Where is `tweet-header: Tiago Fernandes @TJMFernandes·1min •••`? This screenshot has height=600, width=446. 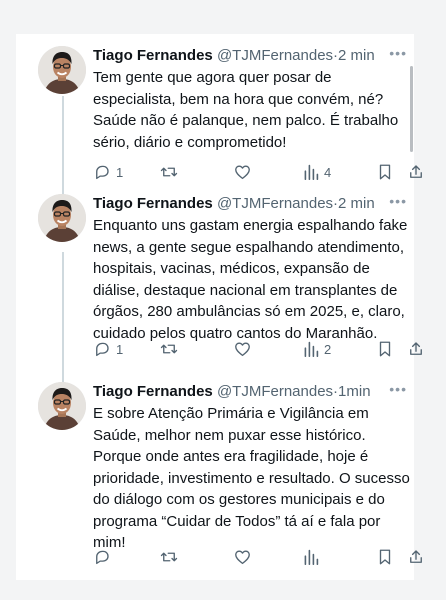
tweet-header: Tiago Fernandes @TJMFernandes·1min ••• is located at coordinates (252, 392).